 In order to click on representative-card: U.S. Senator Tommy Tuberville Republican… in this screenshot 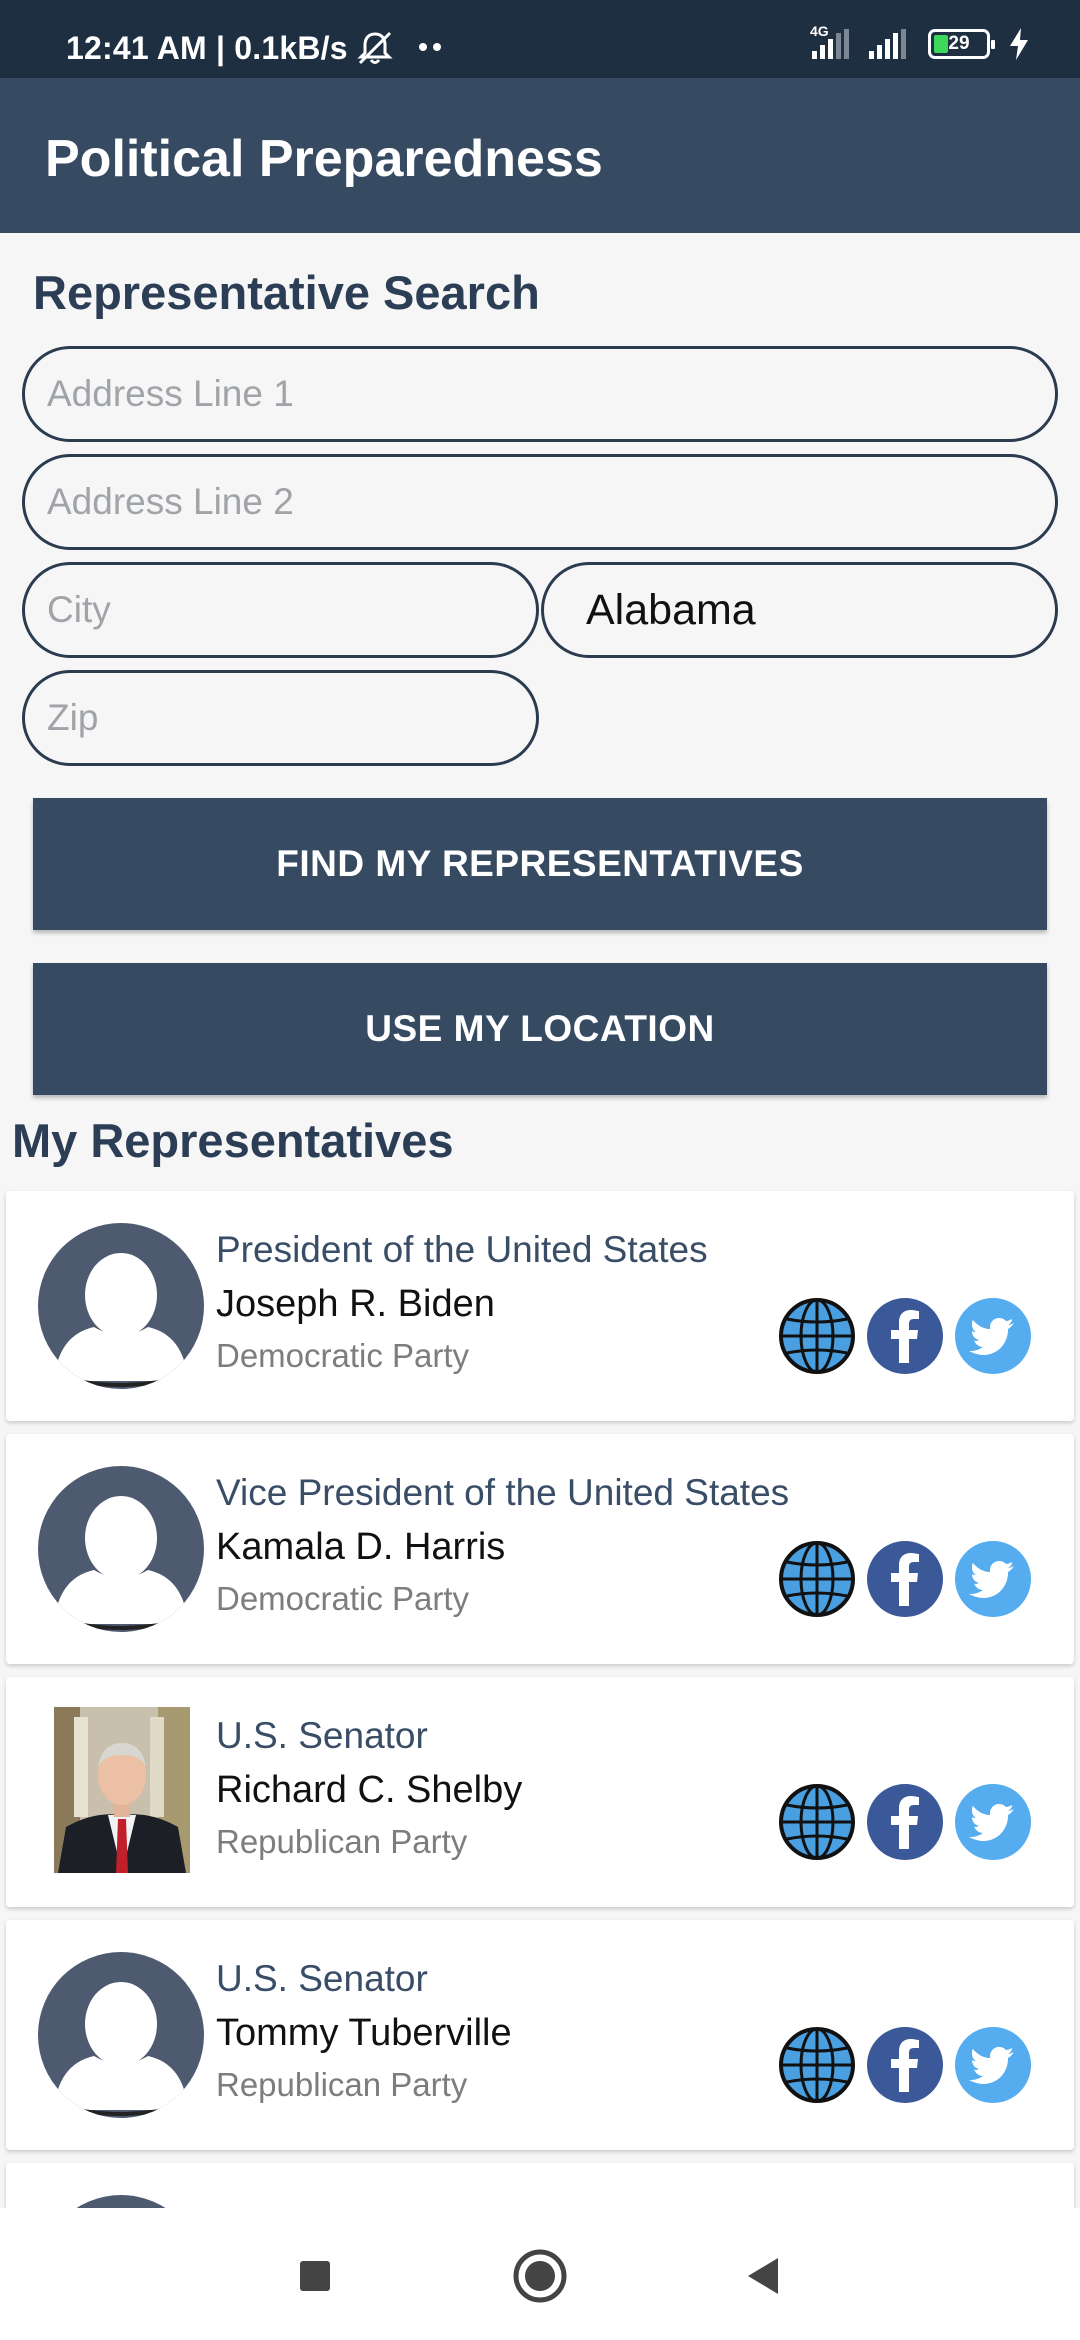, I will do `click(540, 2035)`.